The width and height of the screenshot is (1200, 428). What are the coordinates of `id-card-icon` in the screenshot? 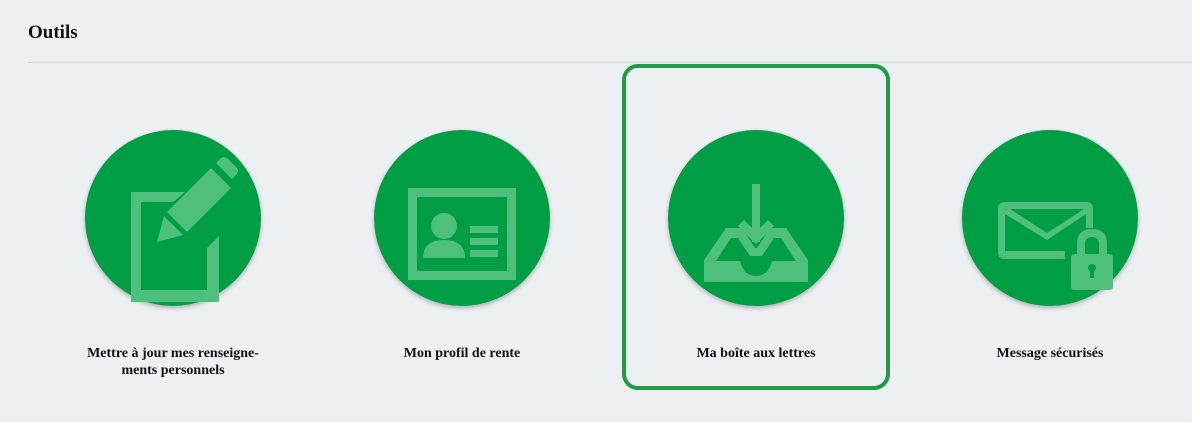 It's located at (462, 234).